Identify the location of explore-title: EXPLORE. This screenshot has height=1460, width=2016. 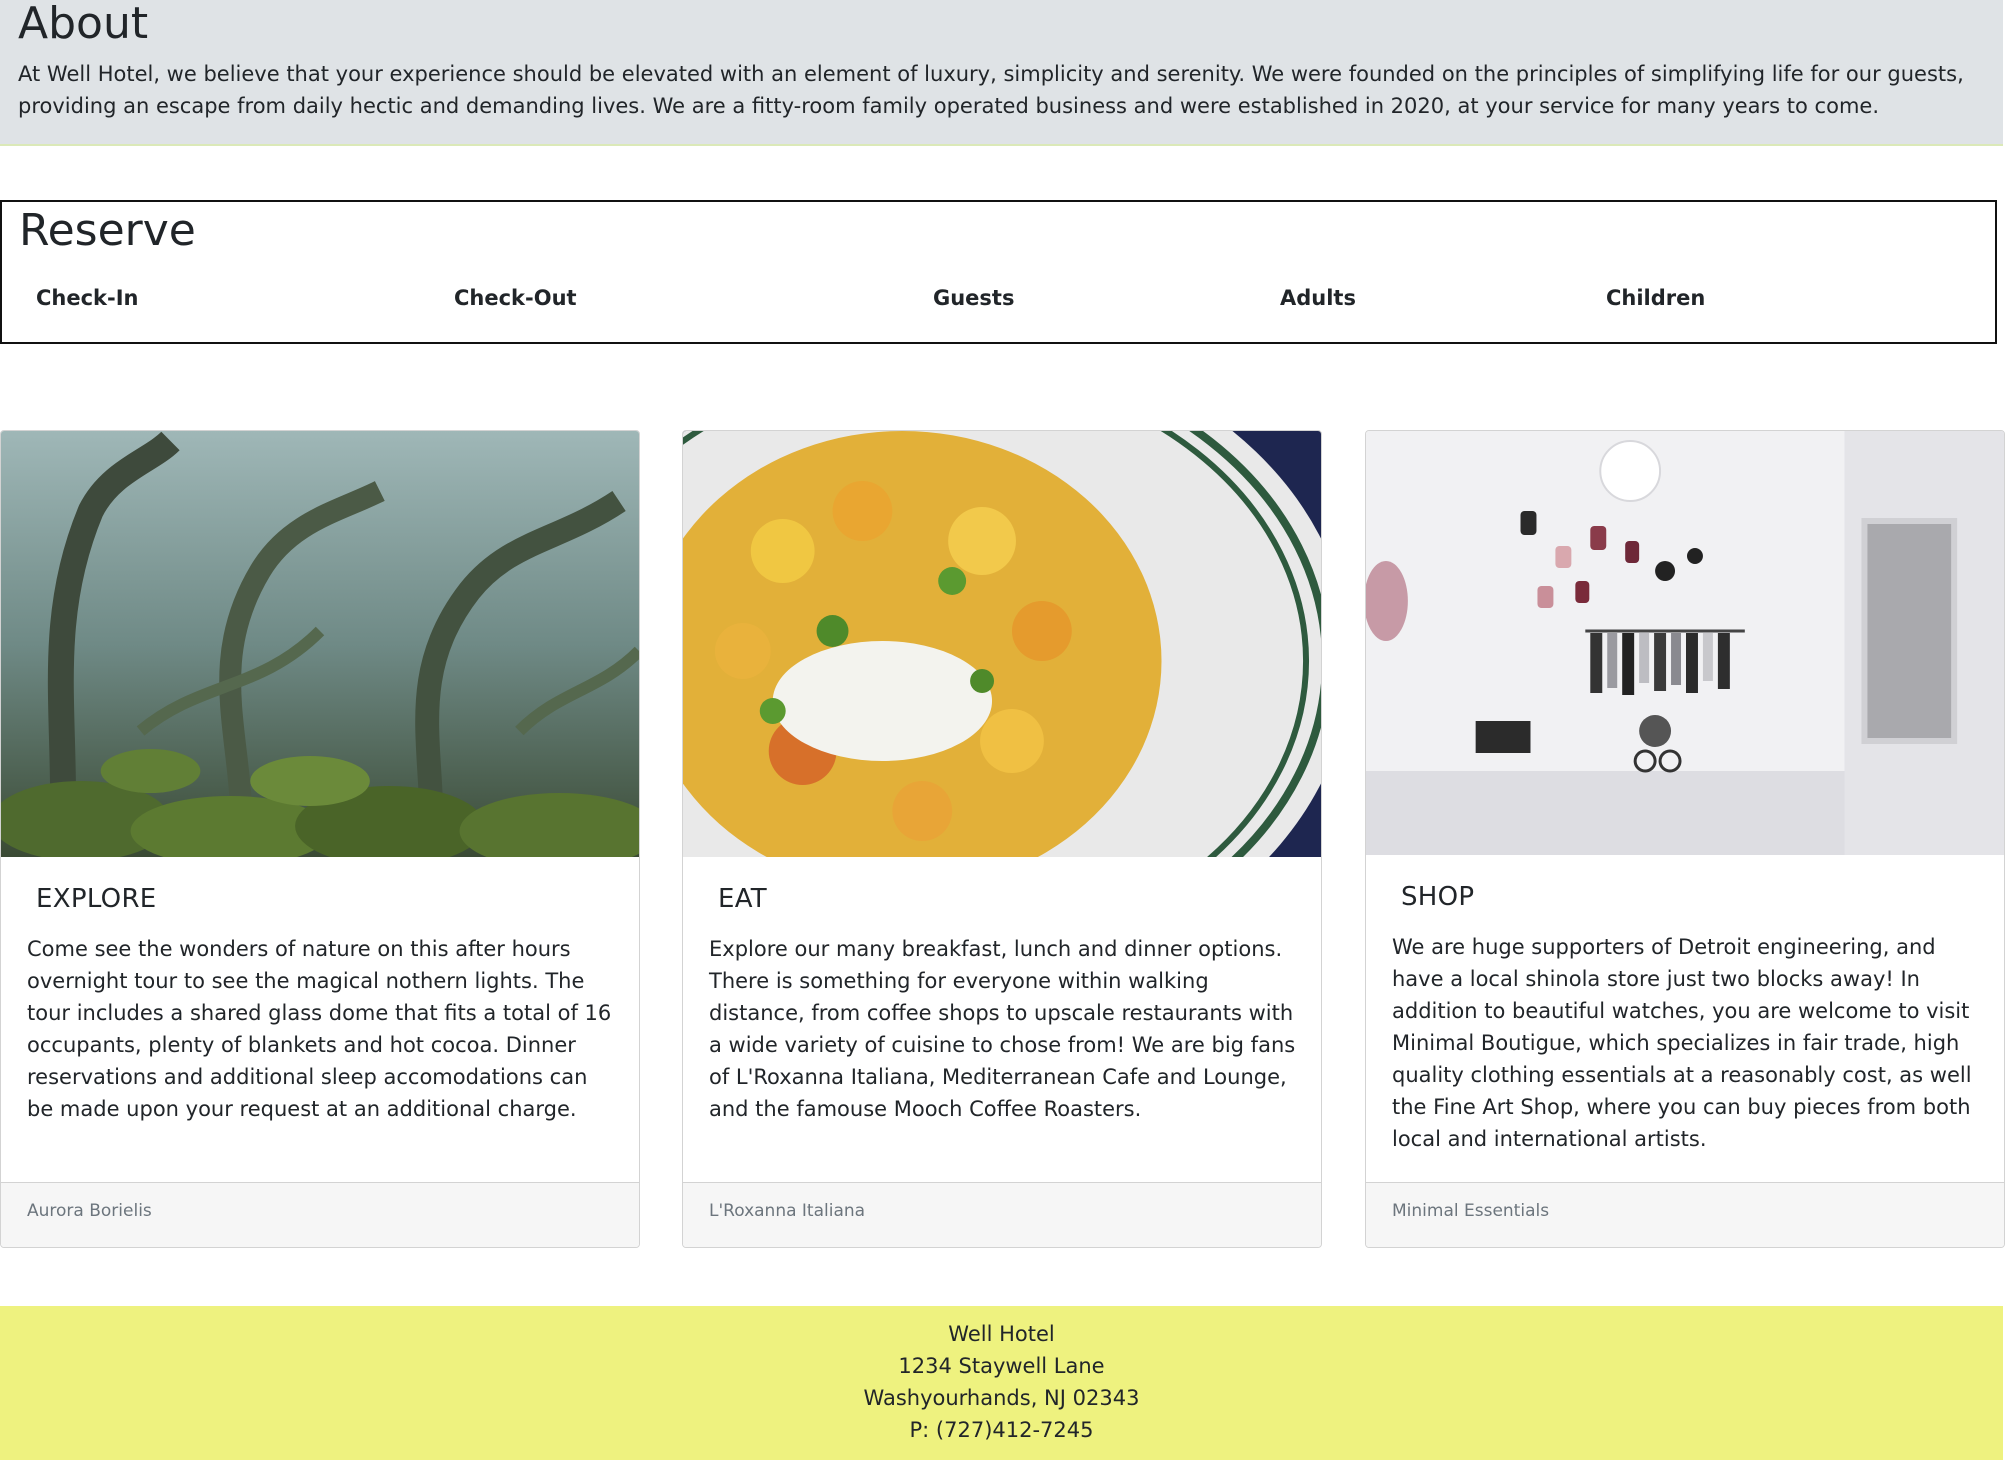
(96, 899).